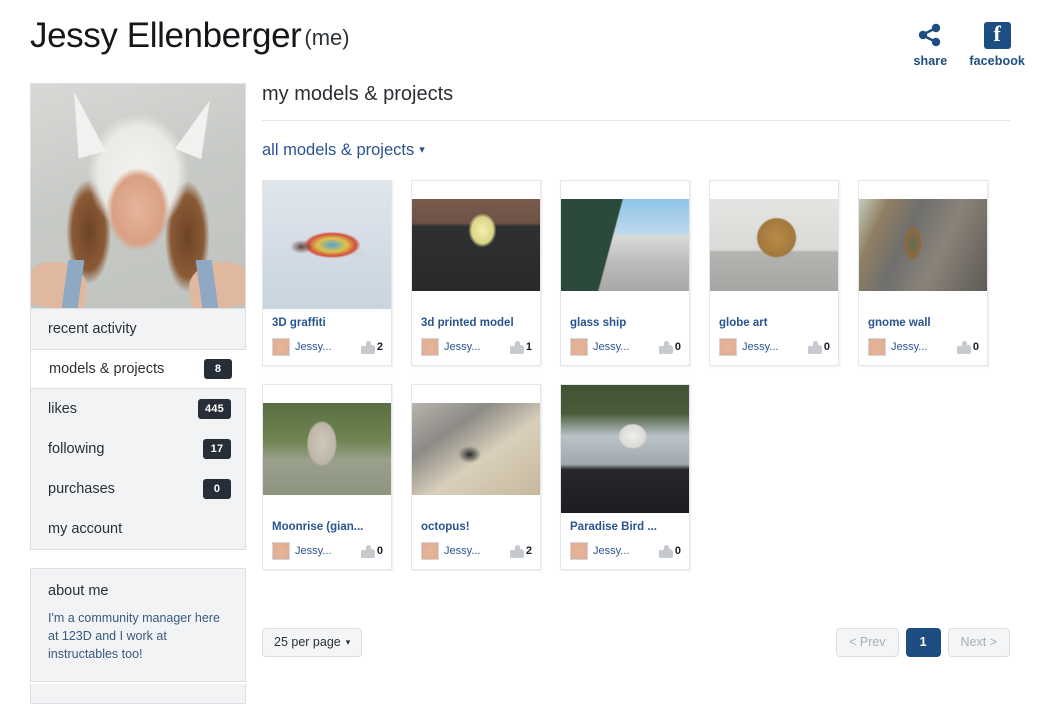 This screenshot has width=1043, height=706. I want to click on model-card-body: gnome wall Jessy... 0, so click(923, 337).